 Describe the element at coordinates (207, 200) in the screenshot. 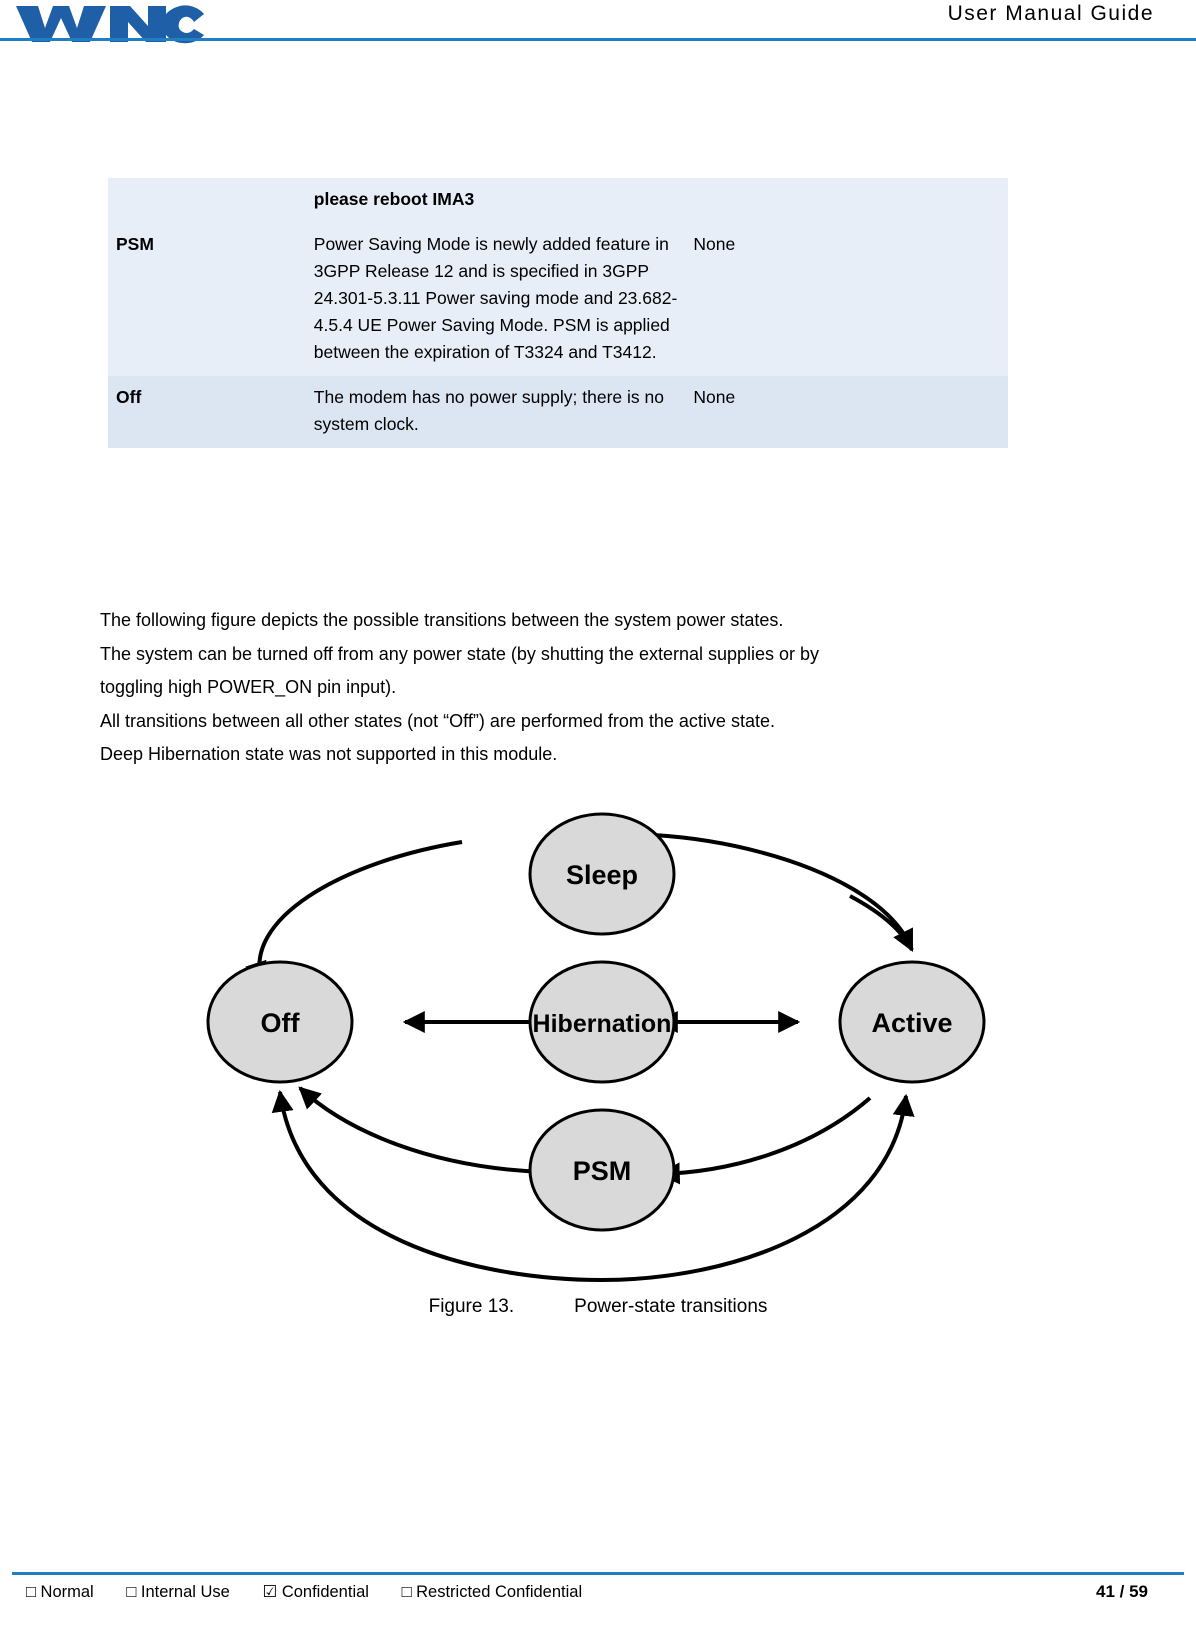

I see `table-cell-state` at that location.